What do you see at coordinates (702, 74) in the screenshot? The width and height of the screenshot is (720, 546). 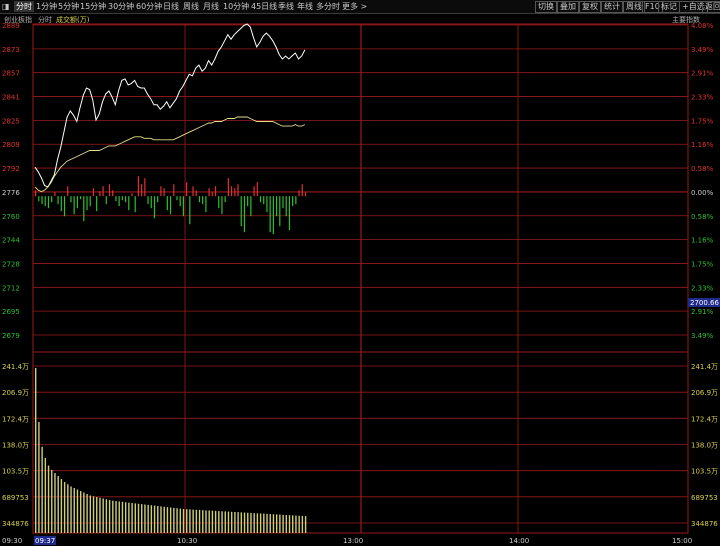 I see `percent-tick-right: 2.91%` at bounding box center [702, 74].